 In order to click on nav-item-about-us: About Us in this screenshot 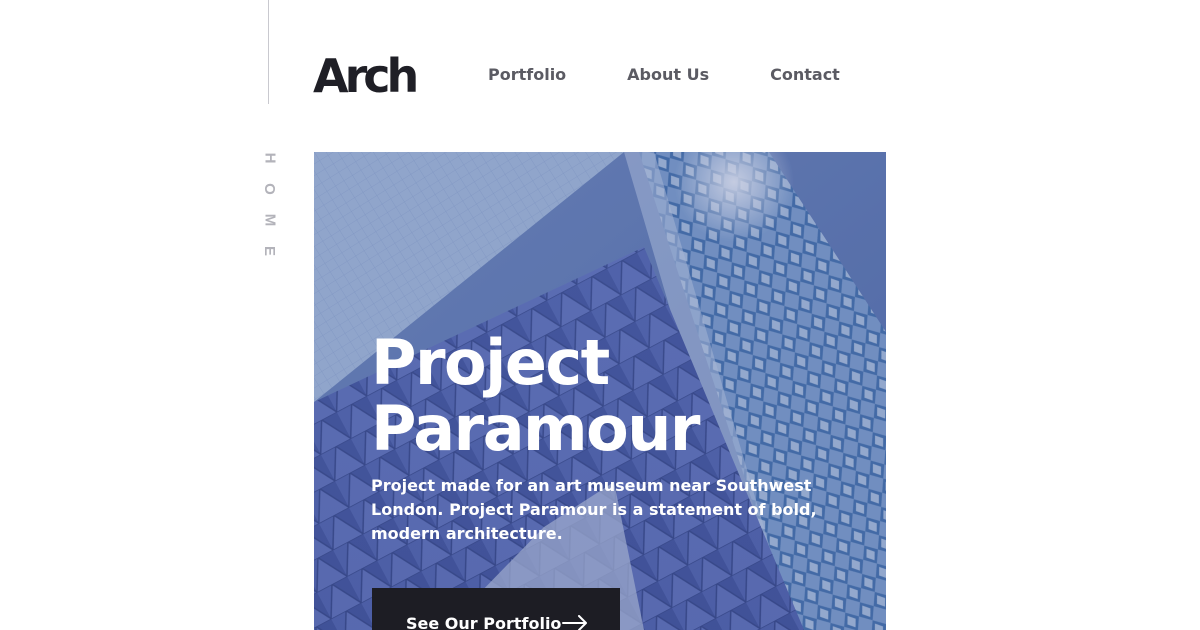, I will do `click(668, 75)`.